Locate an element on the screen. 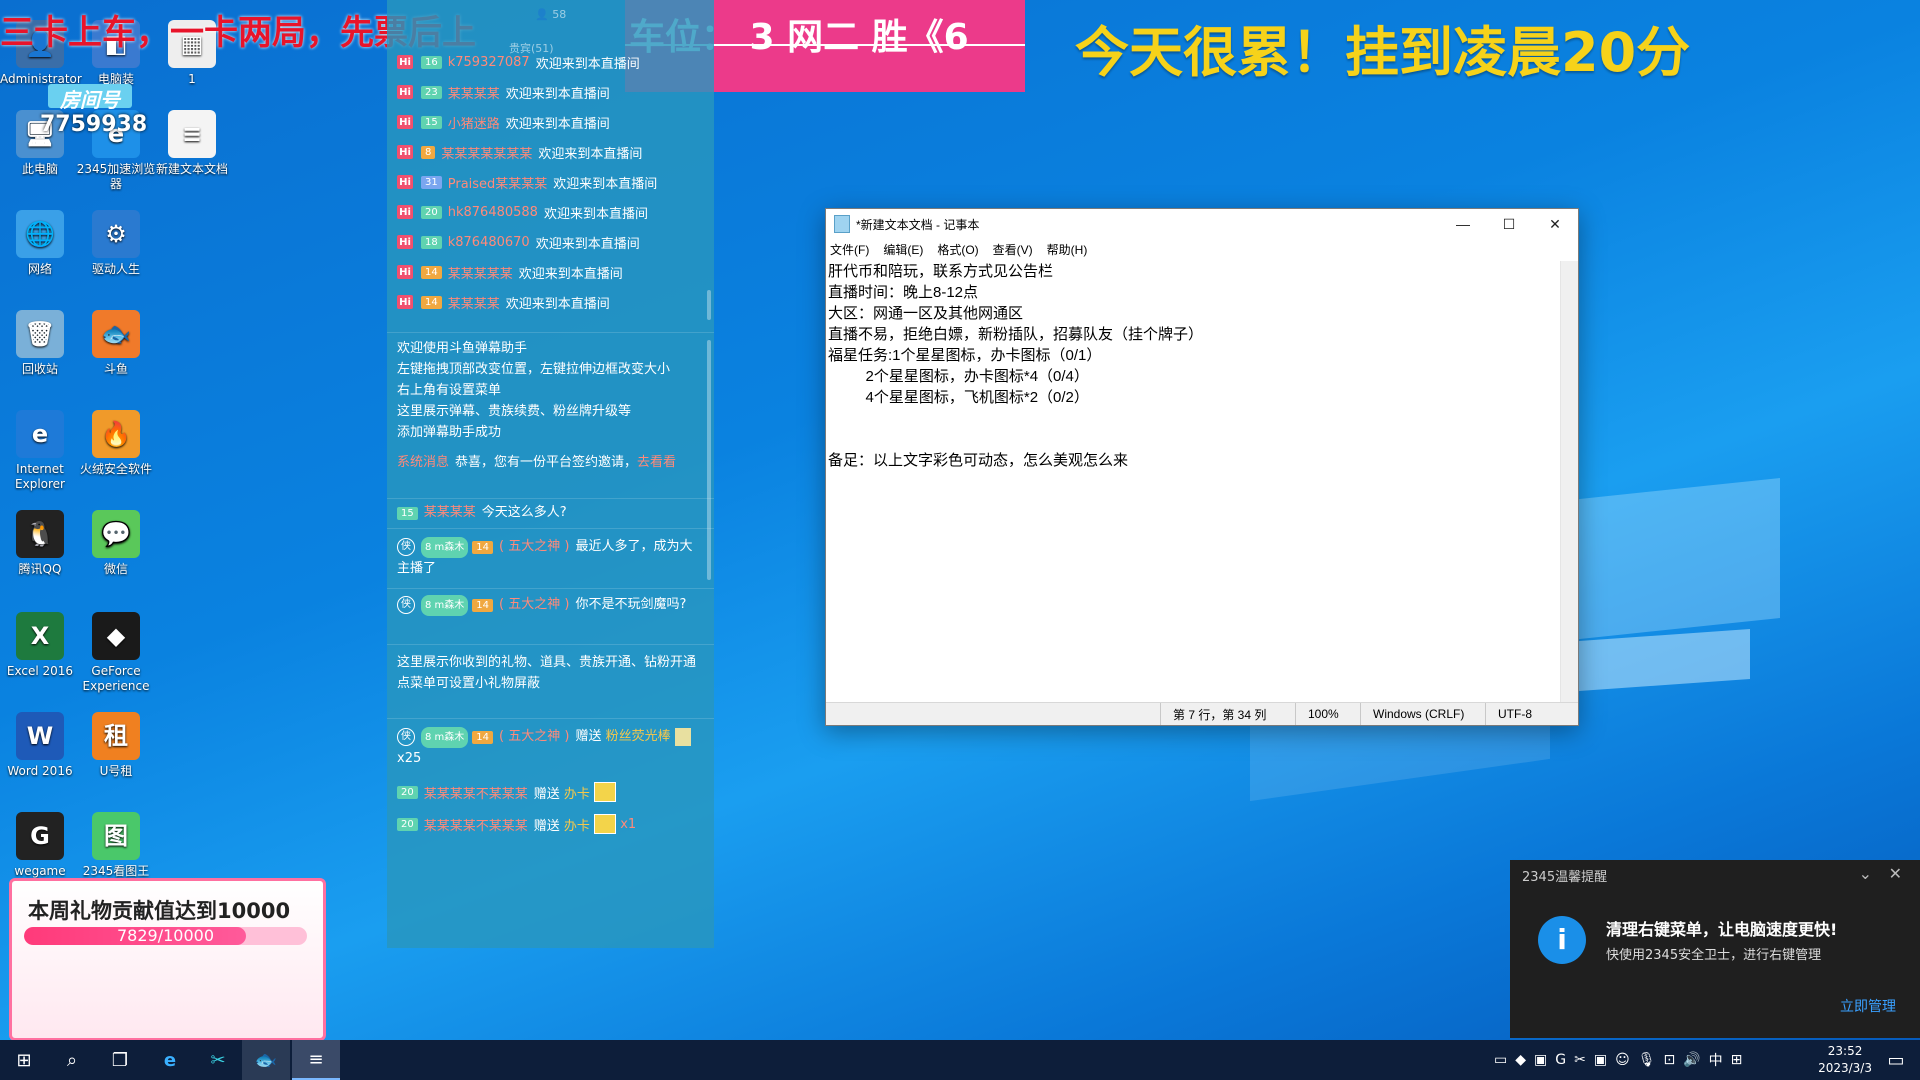  qq-icon: ☺ is located at coordinates (1622, 1060).